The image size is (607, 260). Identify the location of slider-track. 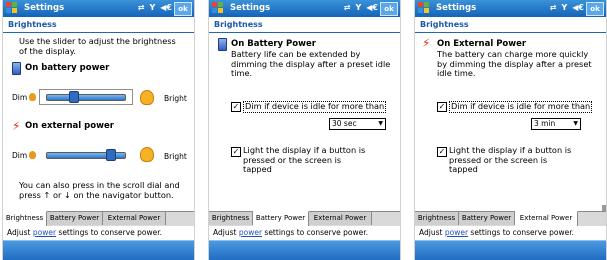
(86, 97).